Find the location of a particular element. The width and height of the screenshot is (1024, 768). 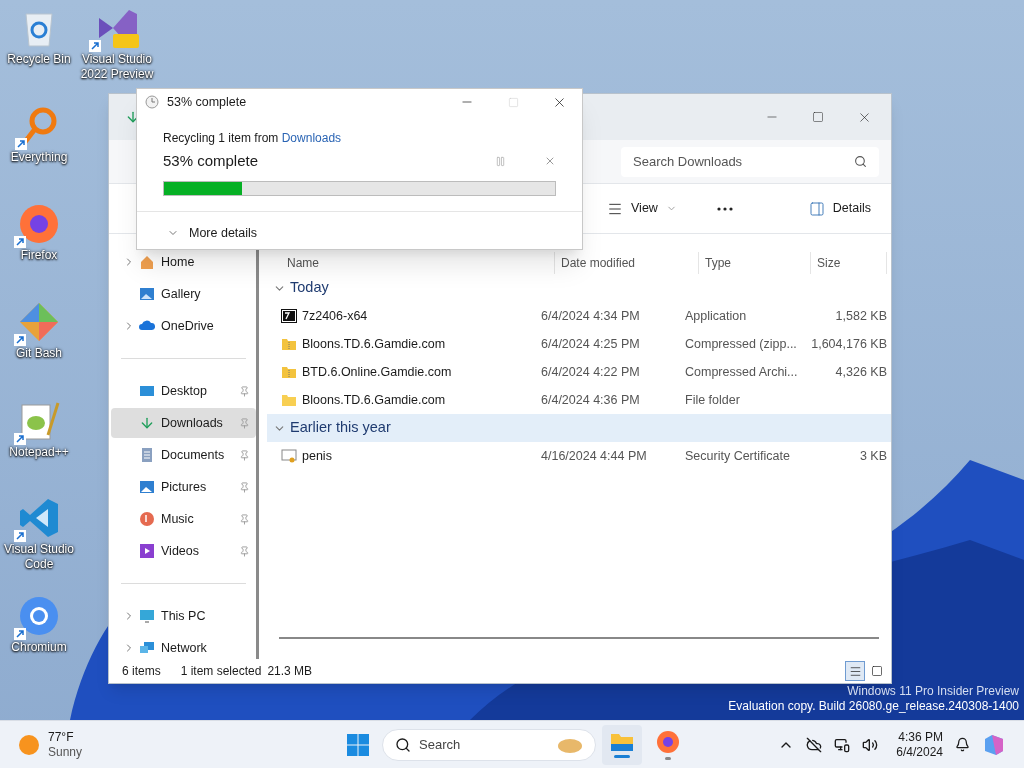

speaker-icon is located at coordinates (870, 744).